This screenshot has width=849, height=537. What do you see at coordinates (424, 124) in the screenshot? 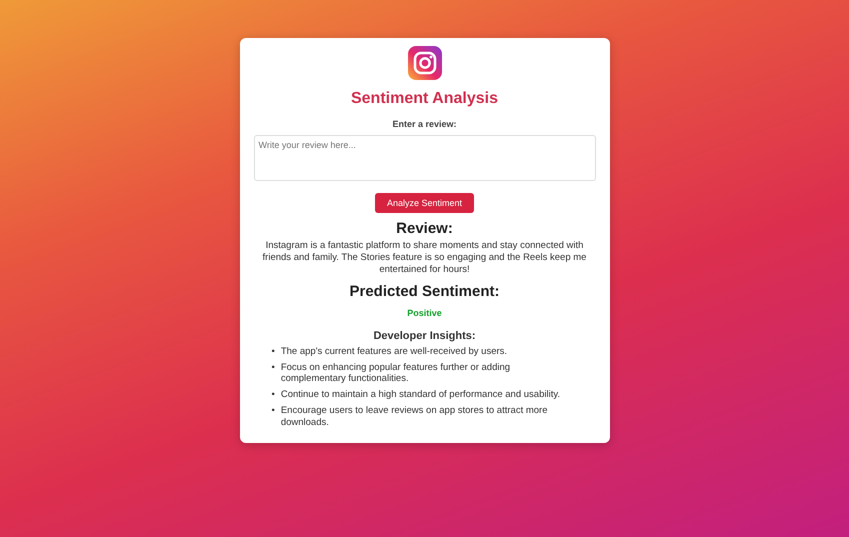
I see `review-label: Enter a review:` at bounding box center [424, 124].